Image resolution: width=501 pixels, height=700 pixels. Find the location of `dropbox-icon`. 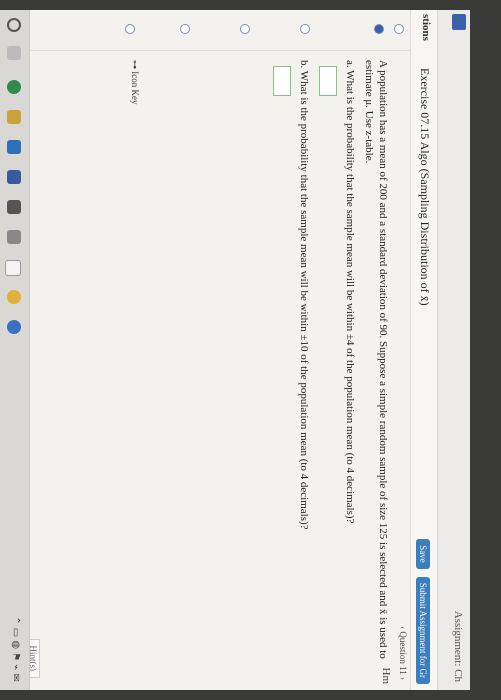

dropbox-icon is located at coordinates (14, 207).